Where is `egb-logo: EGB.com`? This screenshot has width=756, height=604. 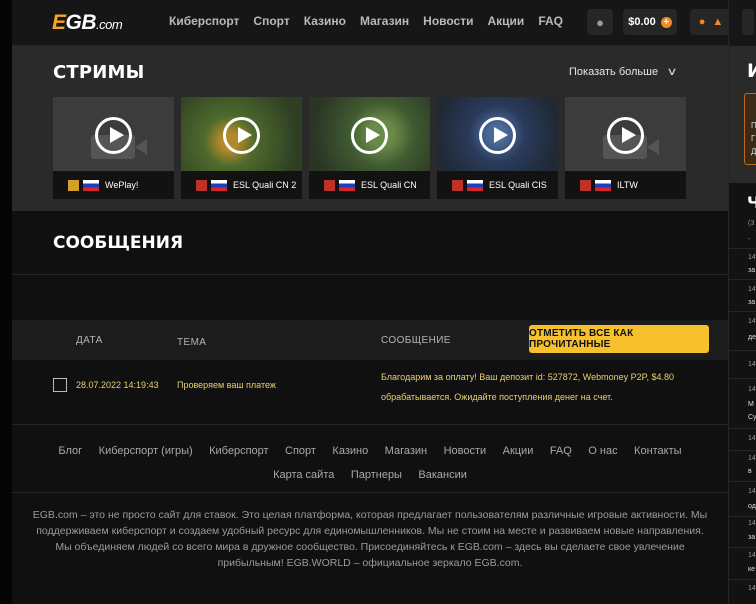
egb-logo: EGB.com is located at coordinates (87, 23).